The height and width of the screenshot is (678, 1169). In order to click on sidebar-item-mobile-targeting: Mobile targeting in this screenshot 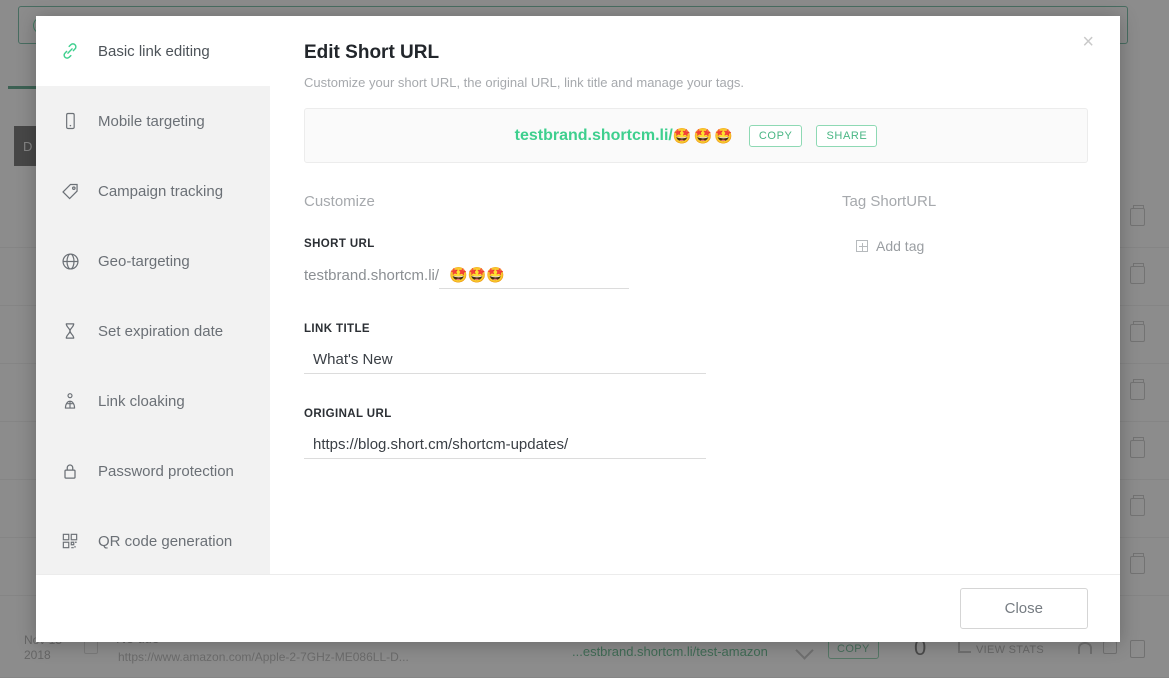, I will do `click(153, 121)`.